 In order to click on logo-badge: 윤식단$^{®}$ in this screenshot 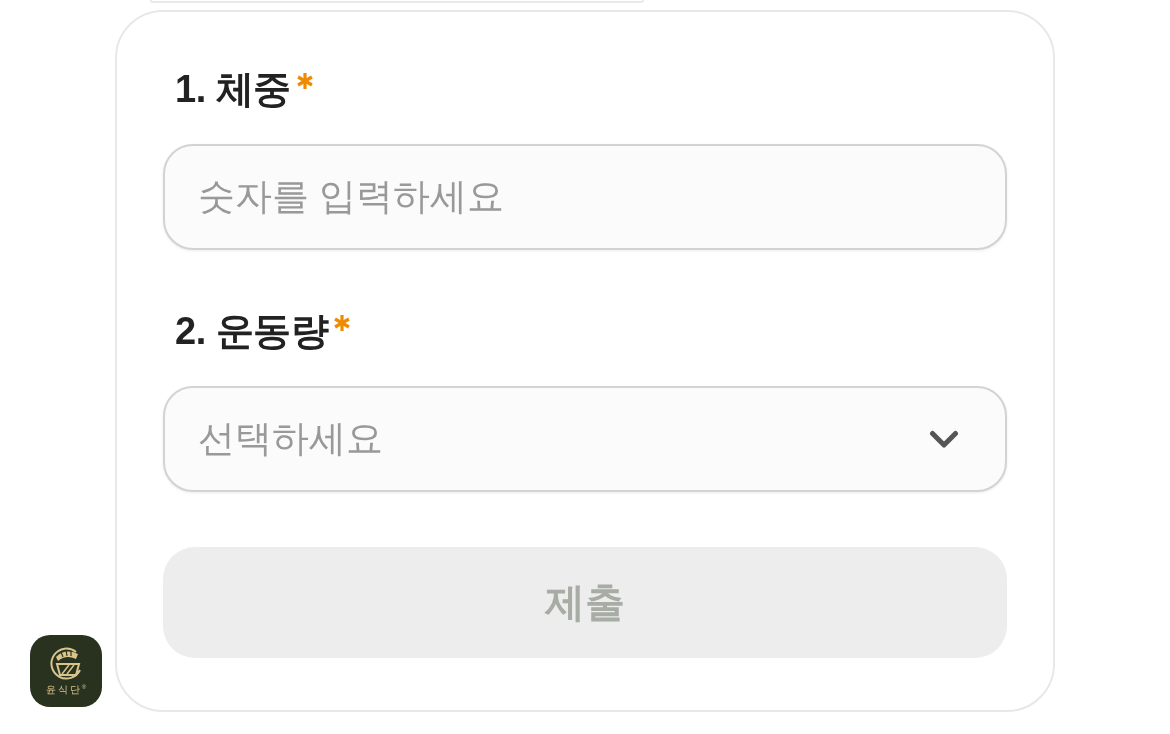, I will do `click(66, 671)`.